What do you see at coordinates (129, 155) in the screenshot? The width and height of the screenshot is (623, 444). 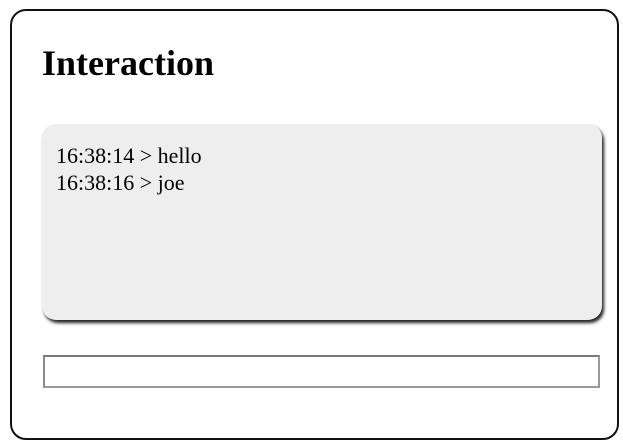 I see `log-line: 16:38:14 > hello` at bounding box center [129, 155].